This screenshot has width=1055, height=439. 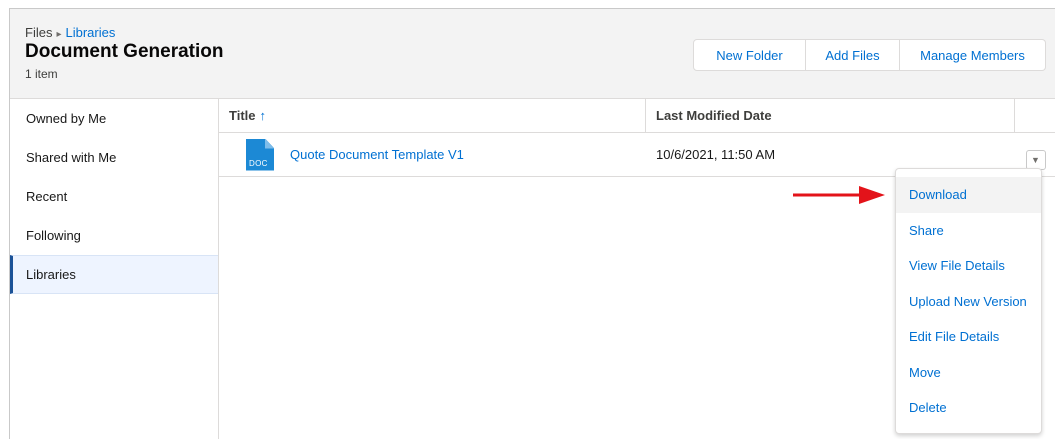 I want to click on table-header: Title ↑ Last Modified Date, so click(x=637, y=116).